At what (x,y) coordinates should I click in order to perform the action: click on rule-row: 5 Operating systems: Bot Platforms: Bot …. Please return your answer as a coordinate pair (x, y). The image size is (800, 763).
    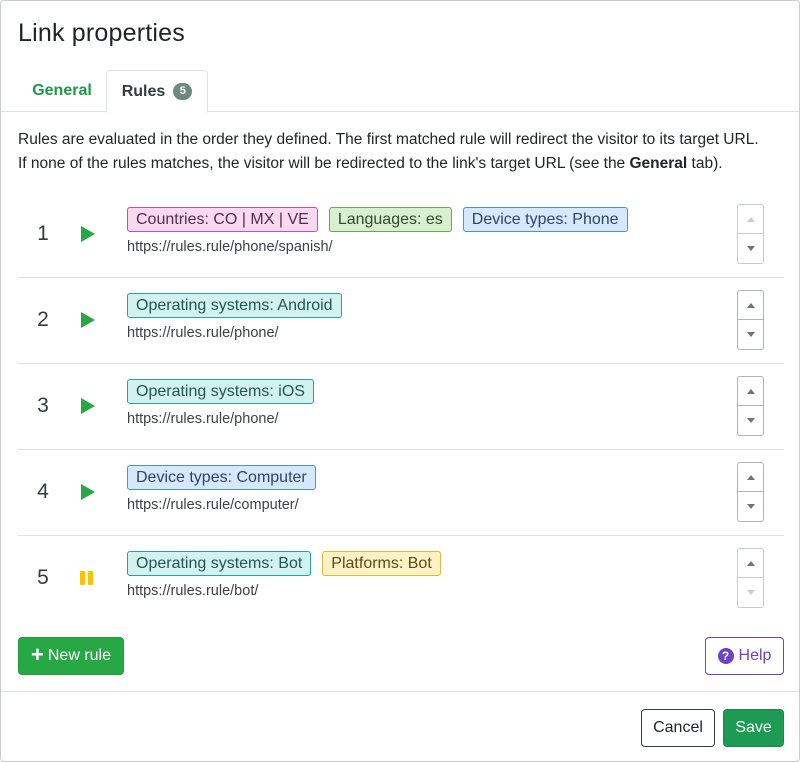
    Looking at the image, I should click on (401, 579).